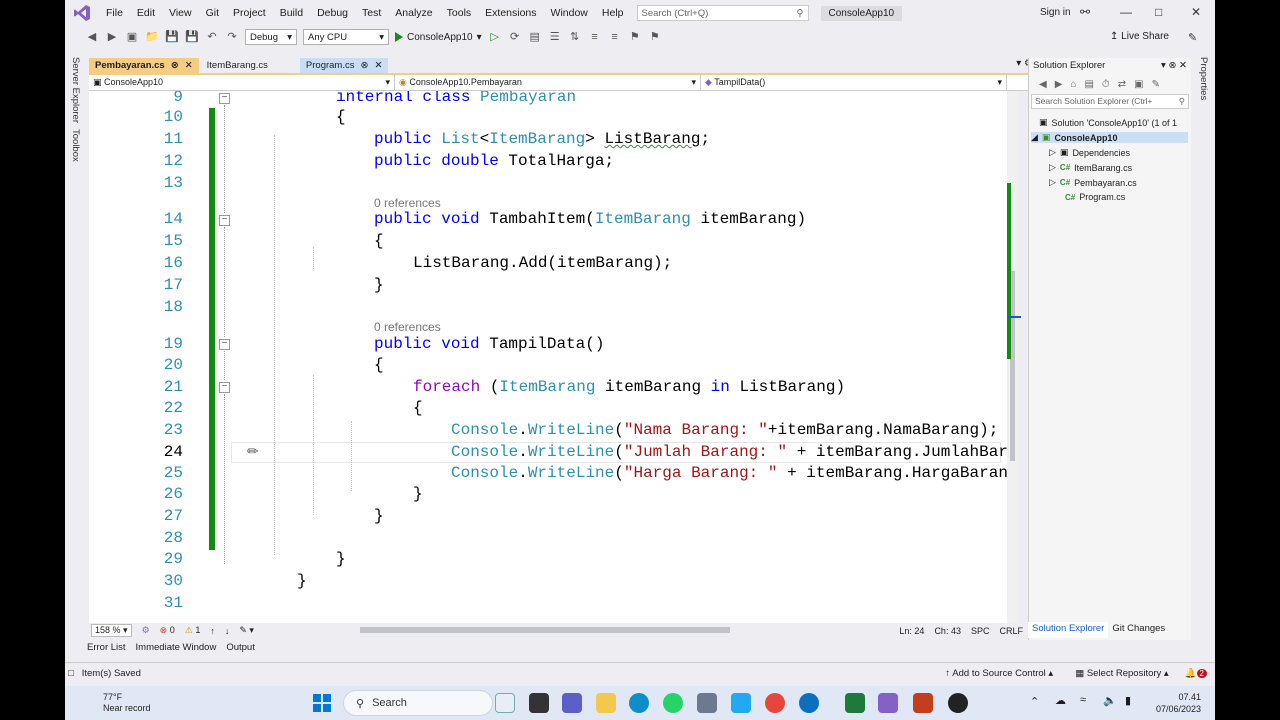 This screenshot has width=1280, height=720. What do you see at coordinates (180, 13) in the screenshot?
I see `menu-view: View` at bounding box center [180, 13].